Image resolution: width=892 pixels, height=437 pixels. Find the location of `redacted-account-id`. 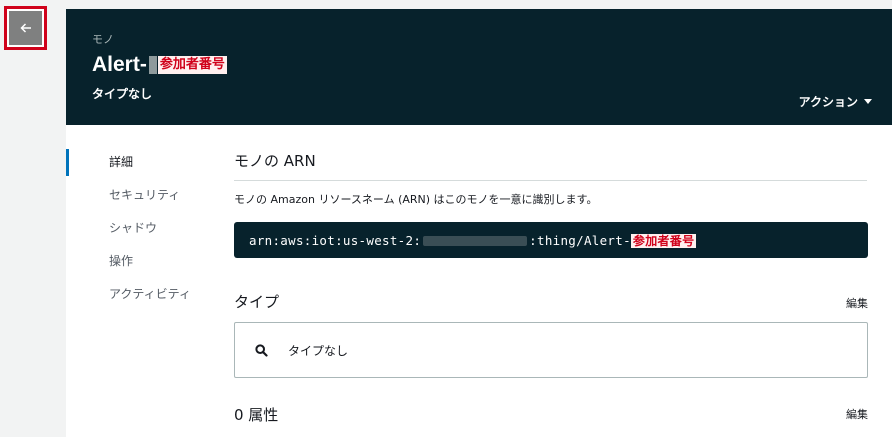

redacted-account-id is located at coordinates (475, 241).